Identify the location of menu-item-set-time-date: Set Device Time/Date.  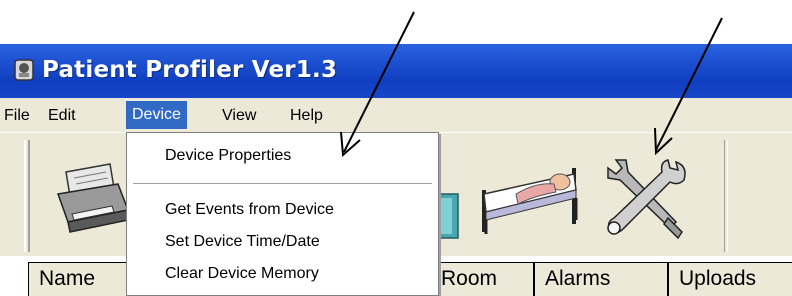
(242, 242).